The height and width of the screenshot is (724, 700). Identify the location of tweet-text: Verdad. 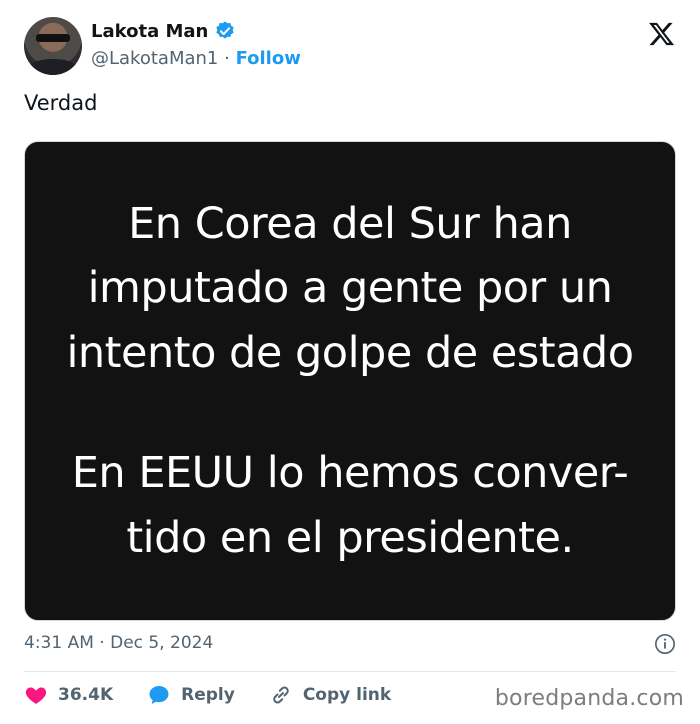
(61, 103).